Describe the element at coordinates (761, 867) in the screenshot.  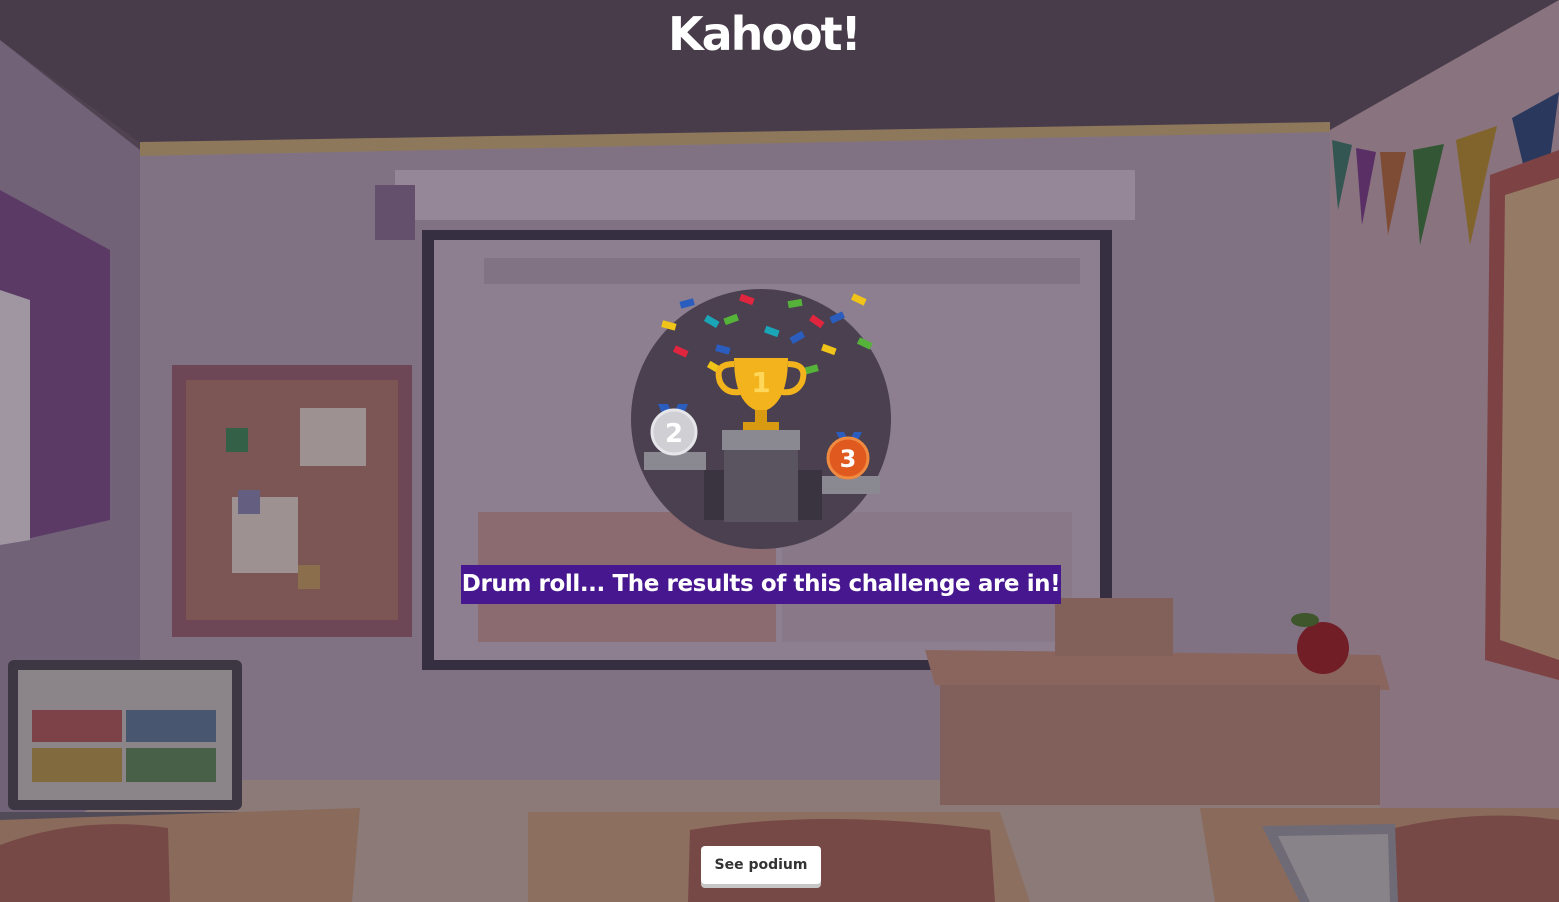
I see `see-podium-button: See podium` at that location.